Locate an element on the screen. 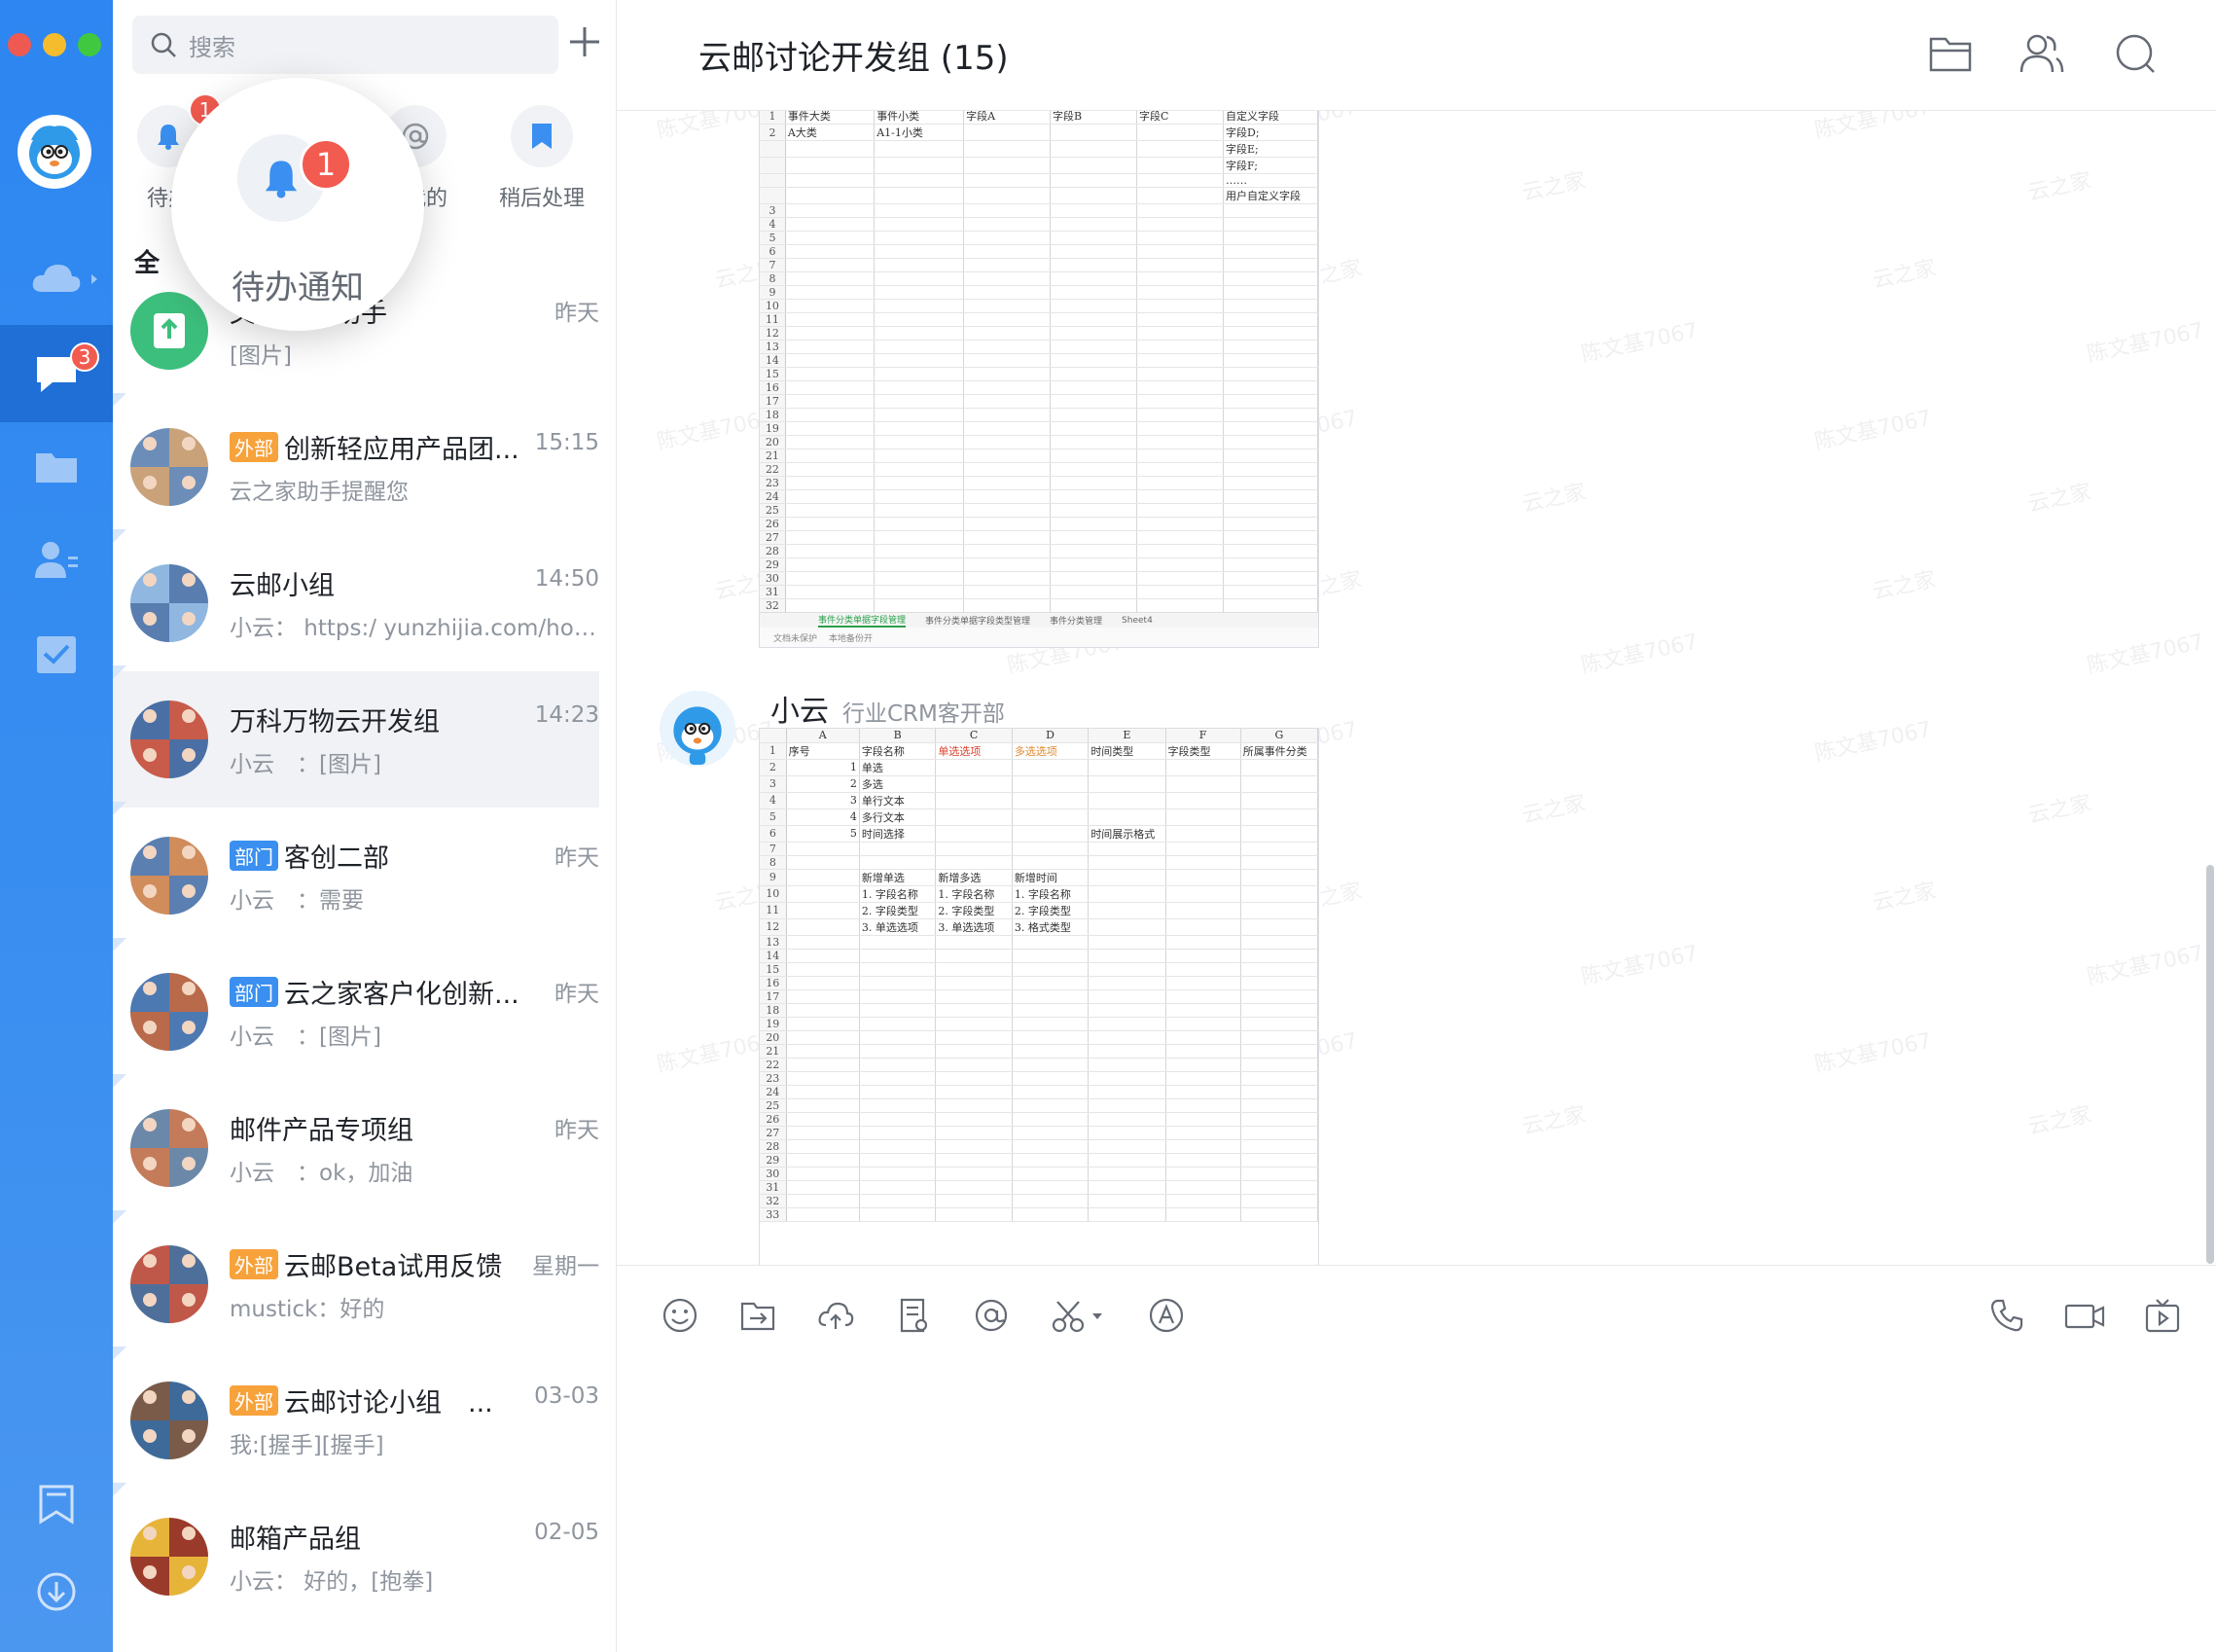  conversation-item: 外部 云邮Beta试用反馈 星期一 mustick：好的 is located at coordinates (356, 1281).